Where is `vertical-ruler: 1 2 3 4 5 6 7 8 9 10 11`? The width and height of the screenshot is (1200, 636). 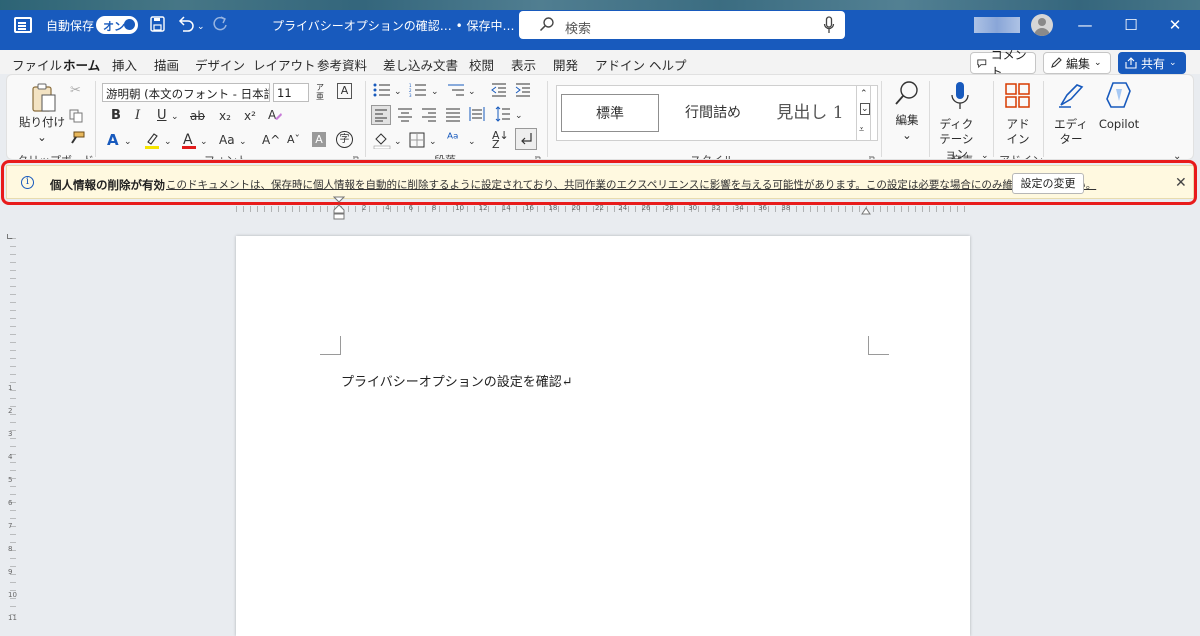 vertical-ruler: 1 2 3 4 5 6 7 8 9 10 11 is located at coordinates (12, 430).